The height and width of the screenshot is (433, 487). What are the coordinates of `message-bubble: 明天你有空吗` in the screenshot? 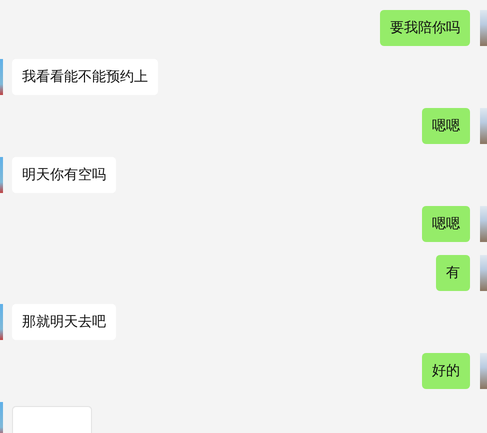 It's located at (64, 175).